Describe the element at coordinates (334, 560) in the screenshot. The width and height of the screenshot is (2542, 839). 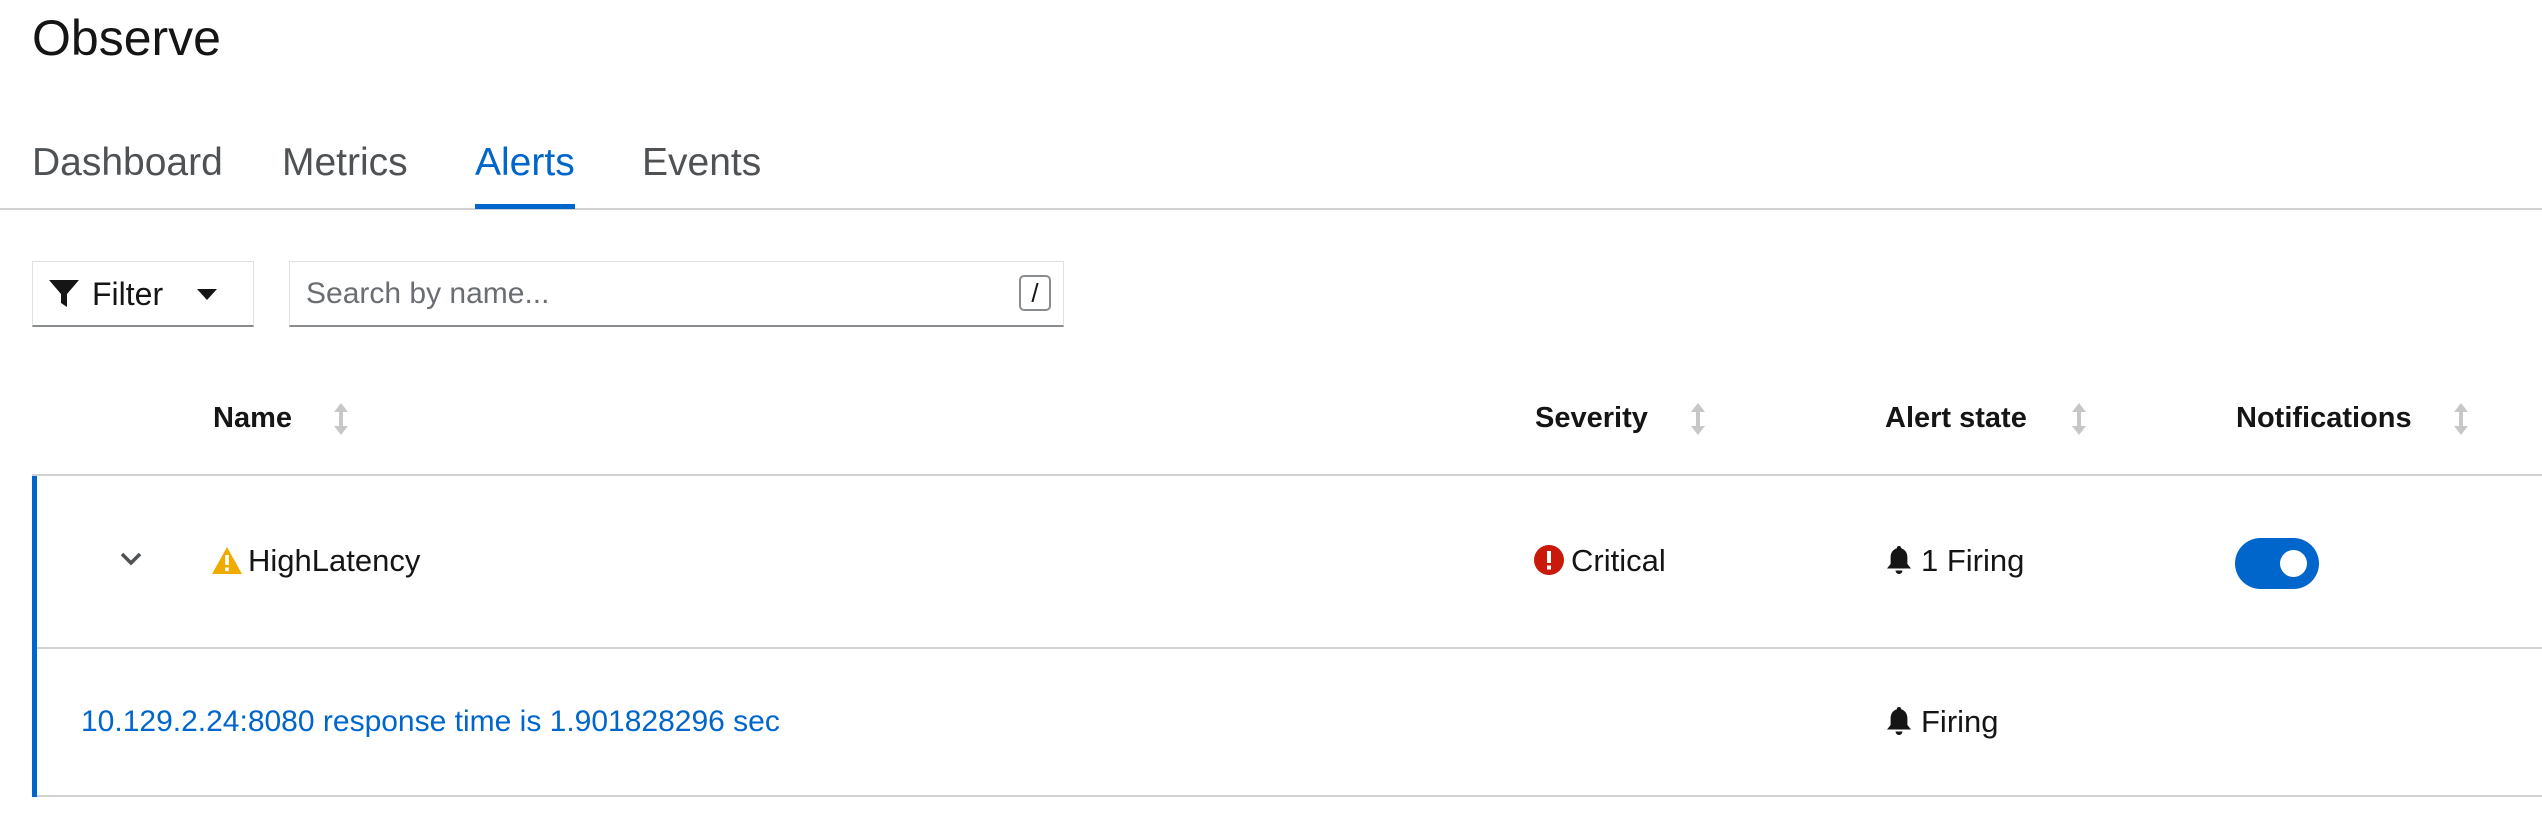
I see `alert-name: HighLatency` at that location.